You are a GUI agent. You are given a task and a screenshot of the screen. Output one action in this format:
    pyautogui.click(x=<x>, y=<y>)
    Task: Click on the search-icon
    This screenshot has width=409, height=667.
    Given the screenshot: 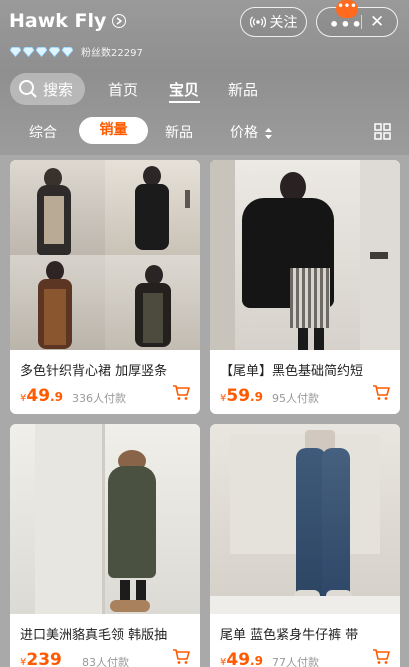 What is the action you would take?
    pyautogui.click(x=28, y=89)
    